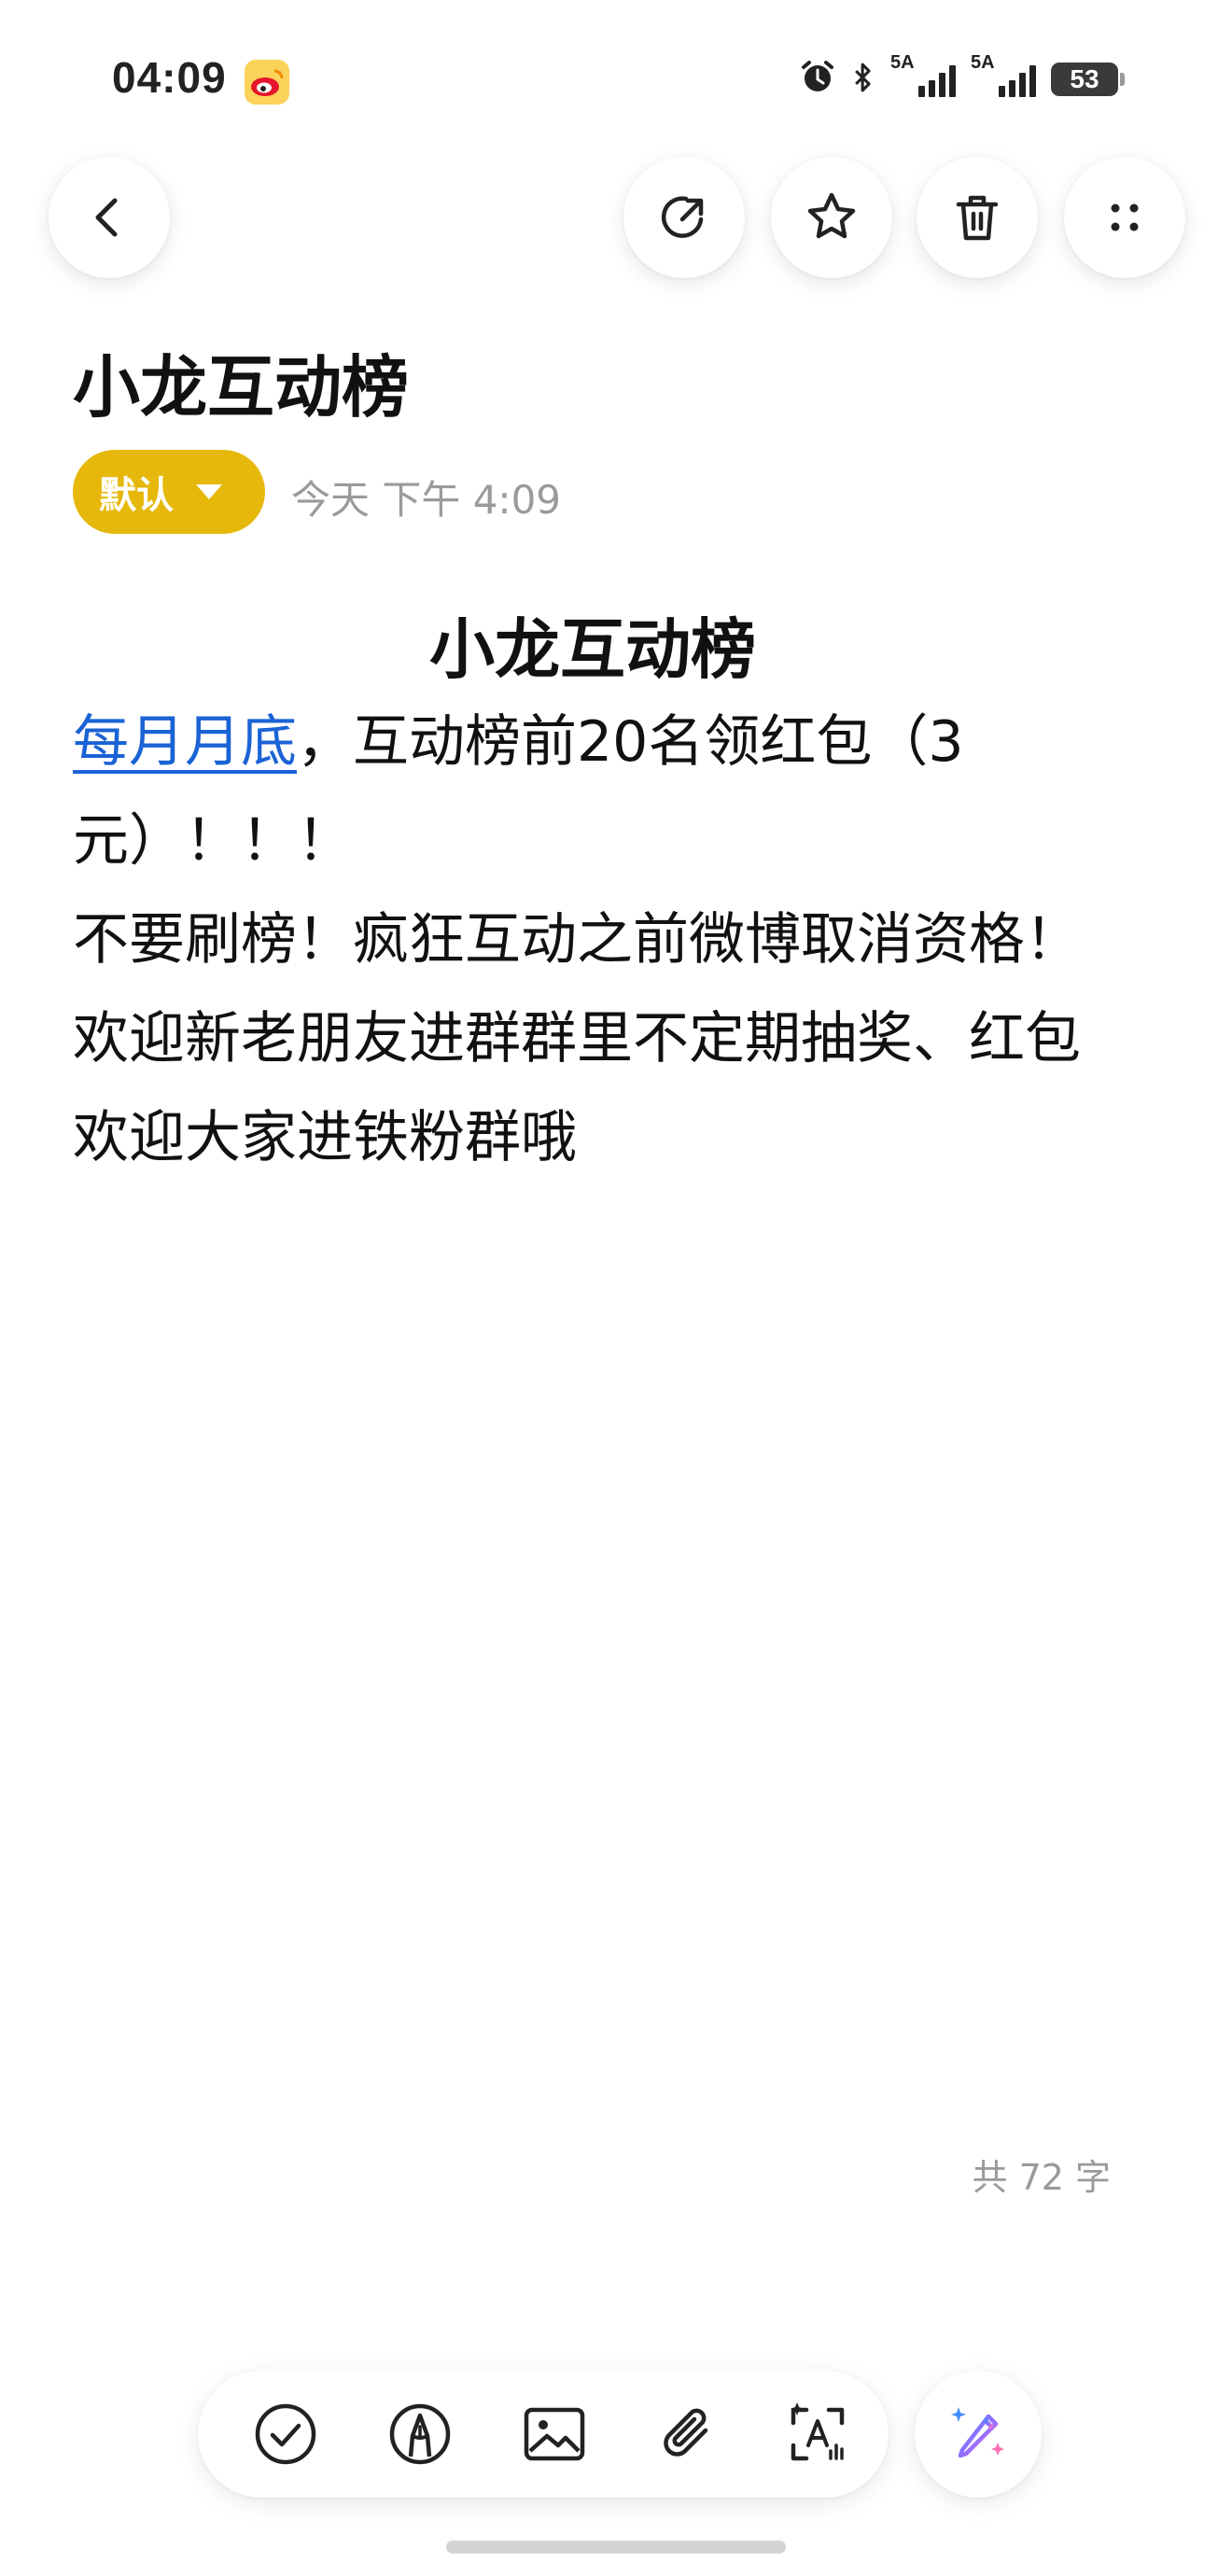  I want to click on share-button, so click(684, 217).